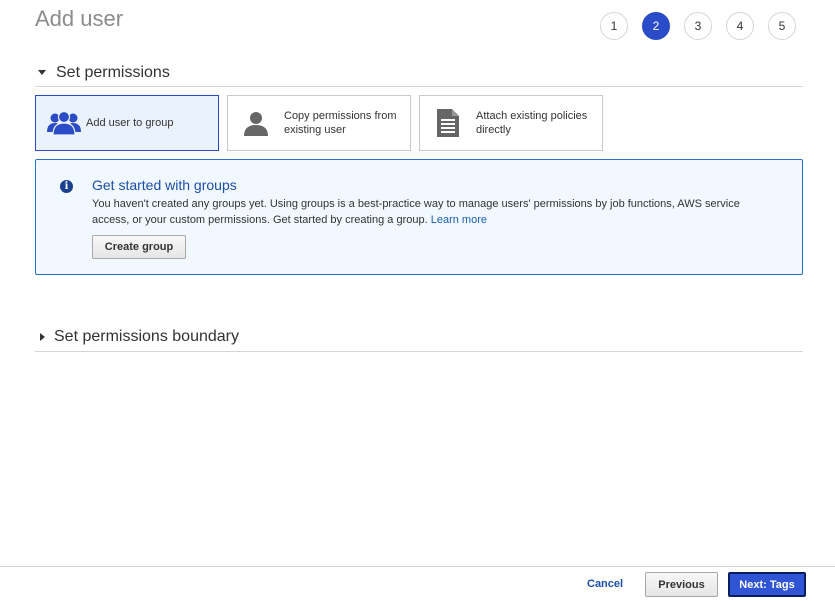 Image resolution: width=835 pixels, height=601 pixels. I want to click on attach-policies-label: Attach existing policies directly, so click(532, 123).